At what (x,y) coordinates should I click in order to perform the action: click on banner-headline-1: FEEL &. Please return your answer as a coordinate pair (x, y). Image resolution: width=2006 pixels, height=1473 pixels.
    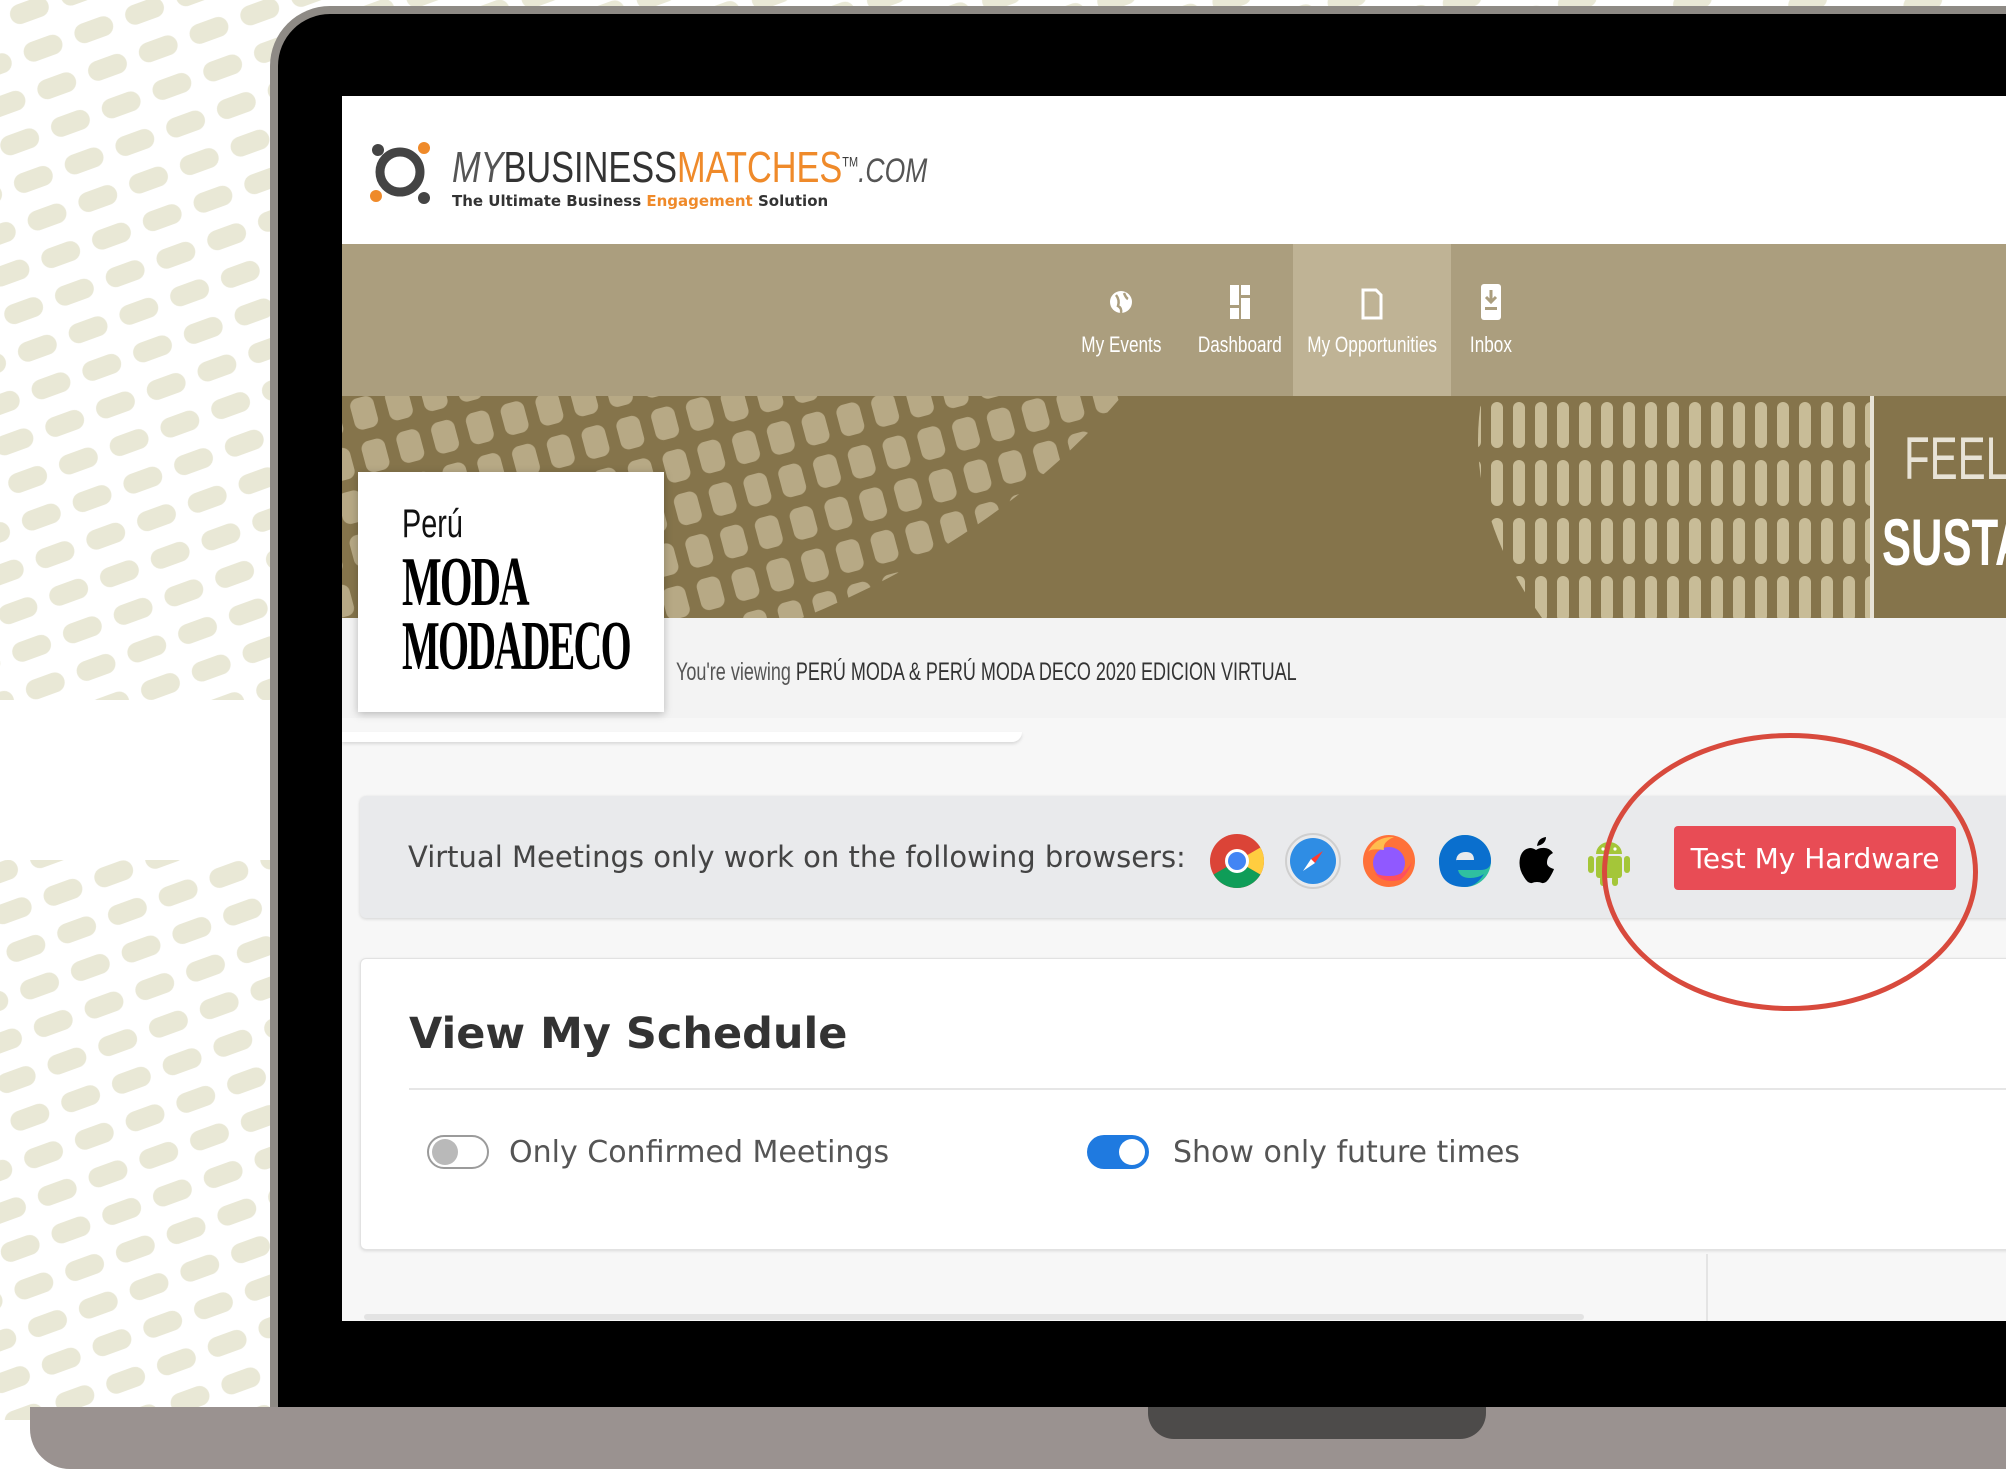
    Looking at the image, I should click on (1955, 458).